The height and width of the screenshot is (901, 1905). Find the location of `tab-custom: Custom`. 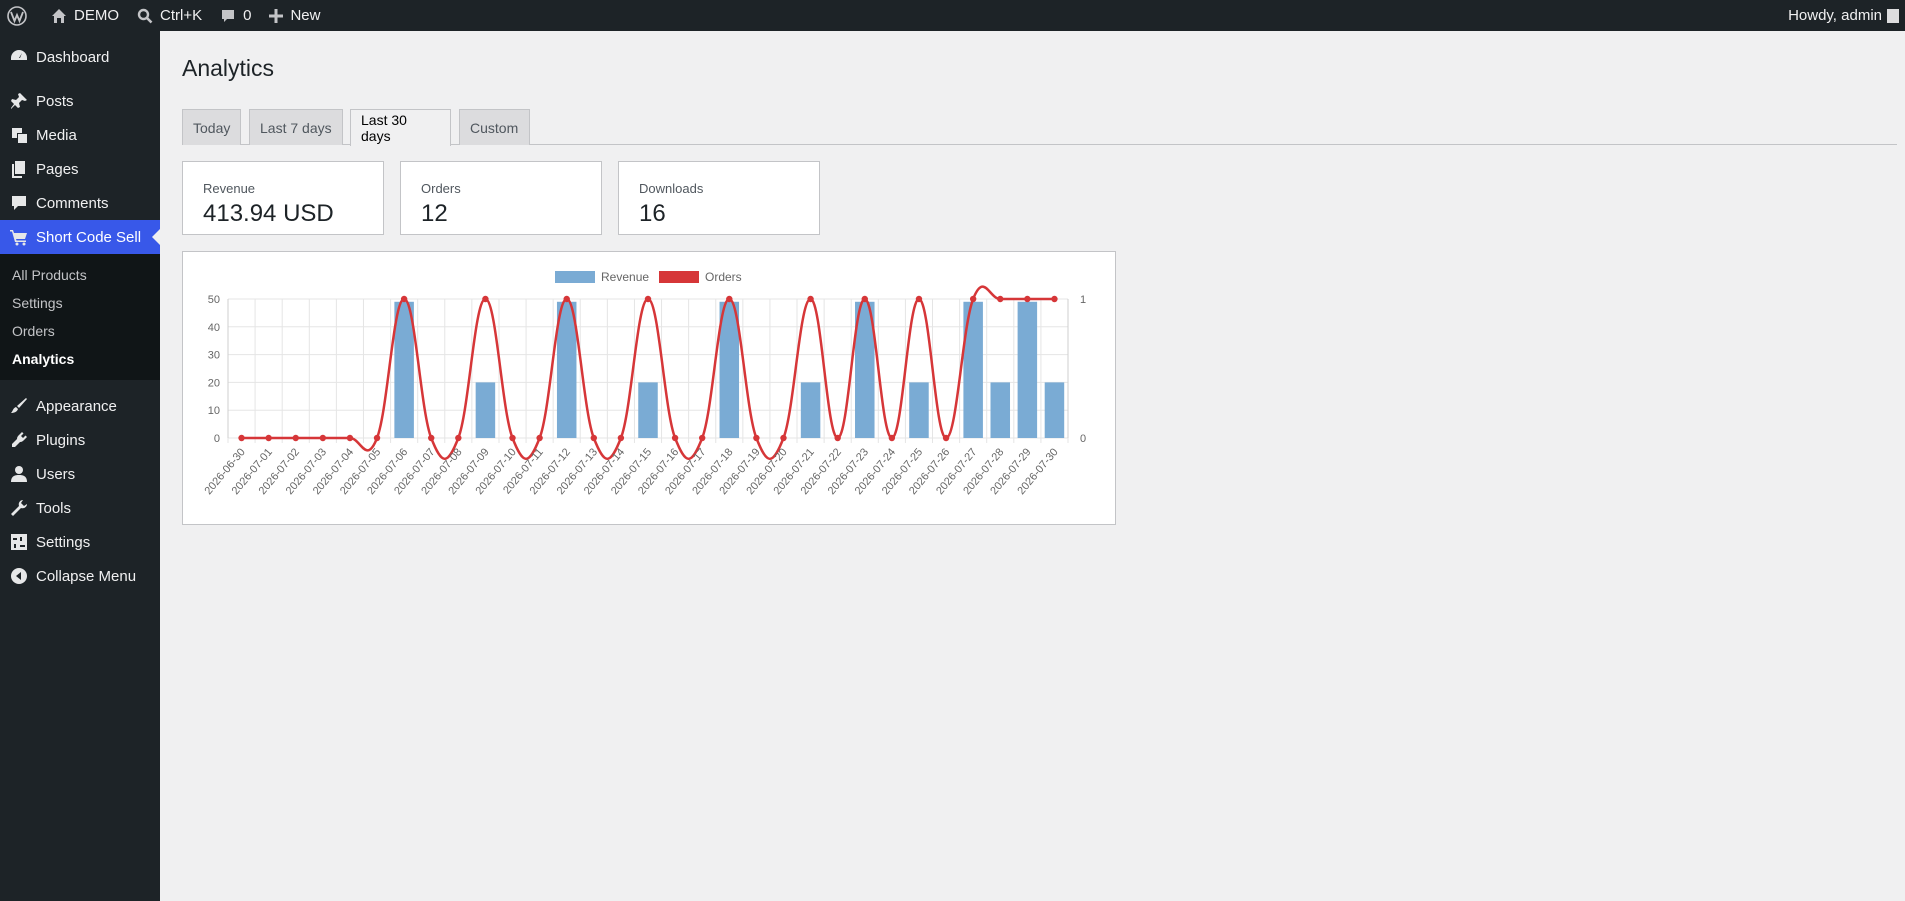

tab-custom: Custom is located at coordinates (494, 127).